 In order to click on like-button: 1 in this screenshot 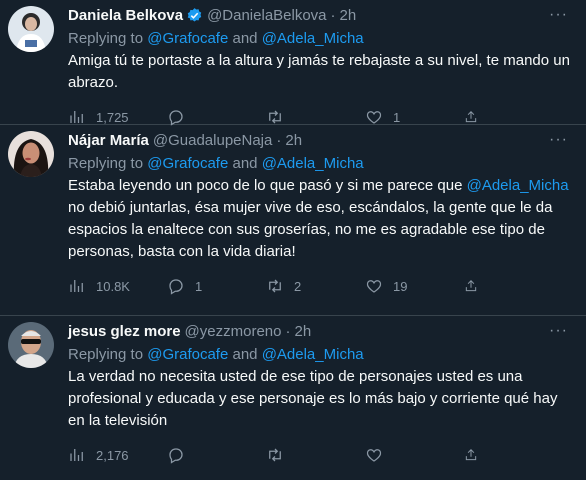, I will do `click(405, 117)`.